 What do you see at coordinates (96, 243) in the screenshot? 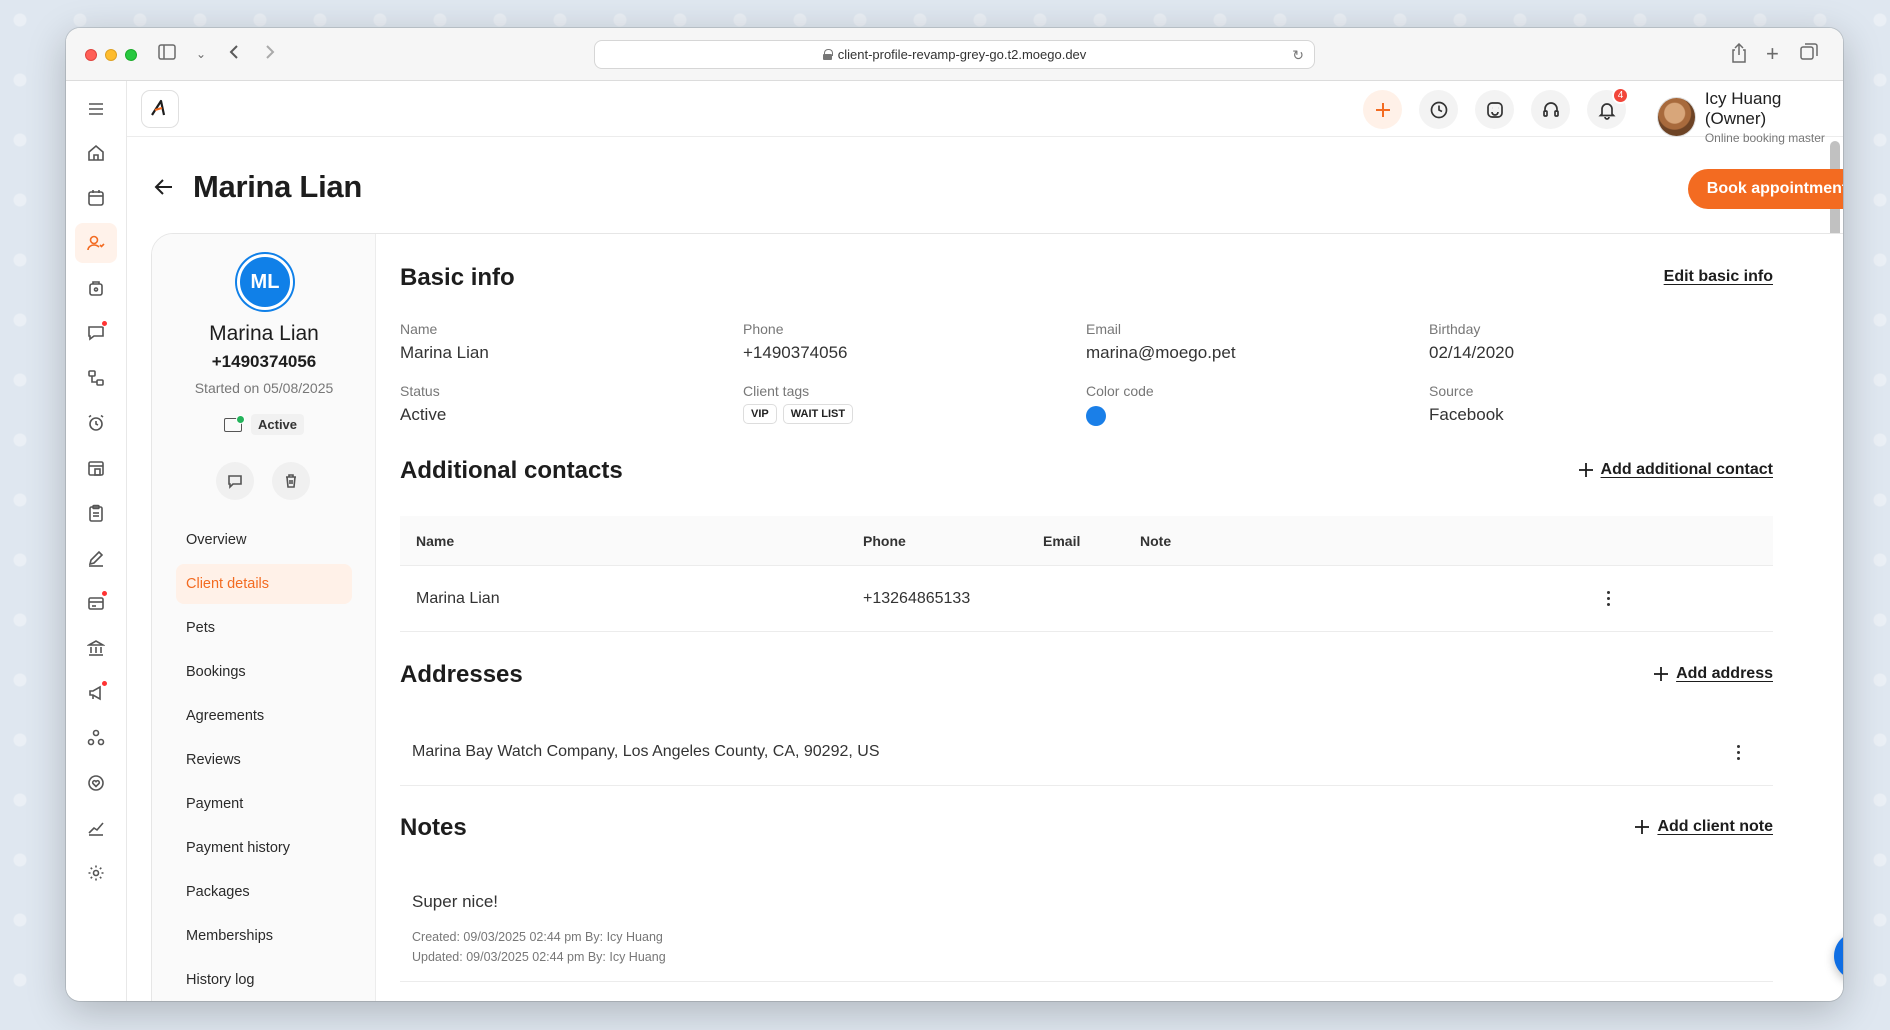
I see `clients-icon` at bounding box center [96, 243].